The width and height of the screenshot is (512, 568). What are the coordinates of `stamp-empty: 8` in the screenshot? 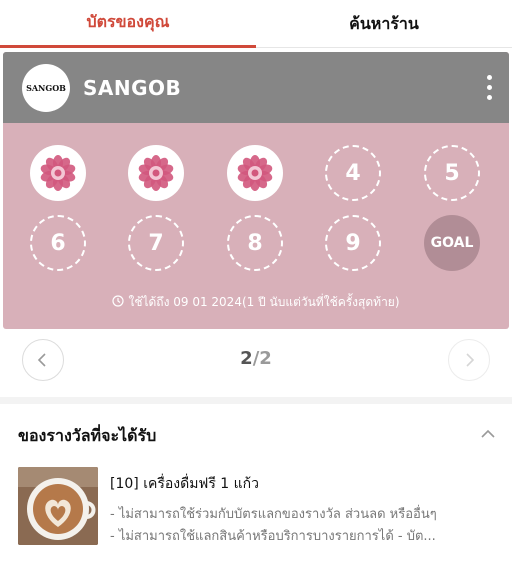 It's located at (255, 243).